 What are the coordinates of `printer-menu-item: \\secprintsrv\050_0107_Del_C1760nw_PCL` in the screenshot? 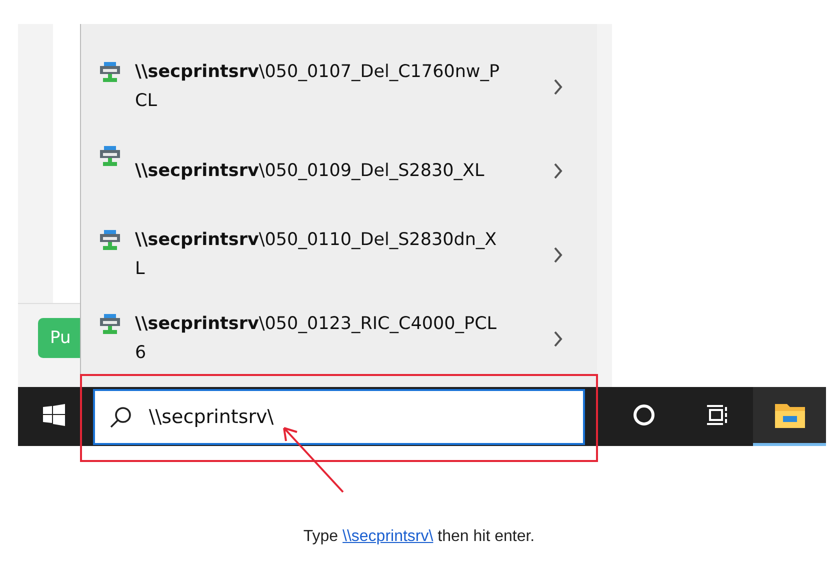 It's located at (339, 87).